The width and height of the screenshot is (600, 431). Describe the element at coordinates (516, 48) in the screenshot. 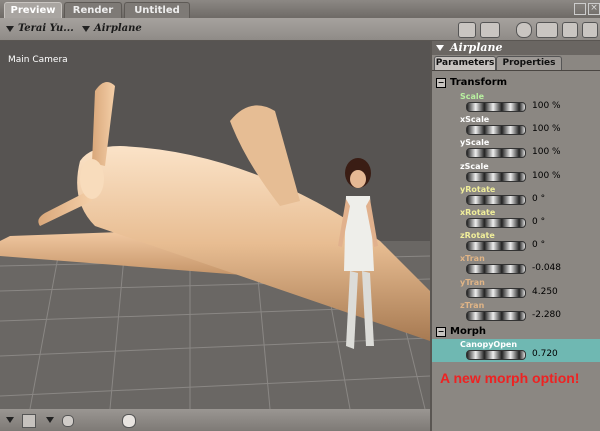

I see `panel-header: Airplane` at that location.